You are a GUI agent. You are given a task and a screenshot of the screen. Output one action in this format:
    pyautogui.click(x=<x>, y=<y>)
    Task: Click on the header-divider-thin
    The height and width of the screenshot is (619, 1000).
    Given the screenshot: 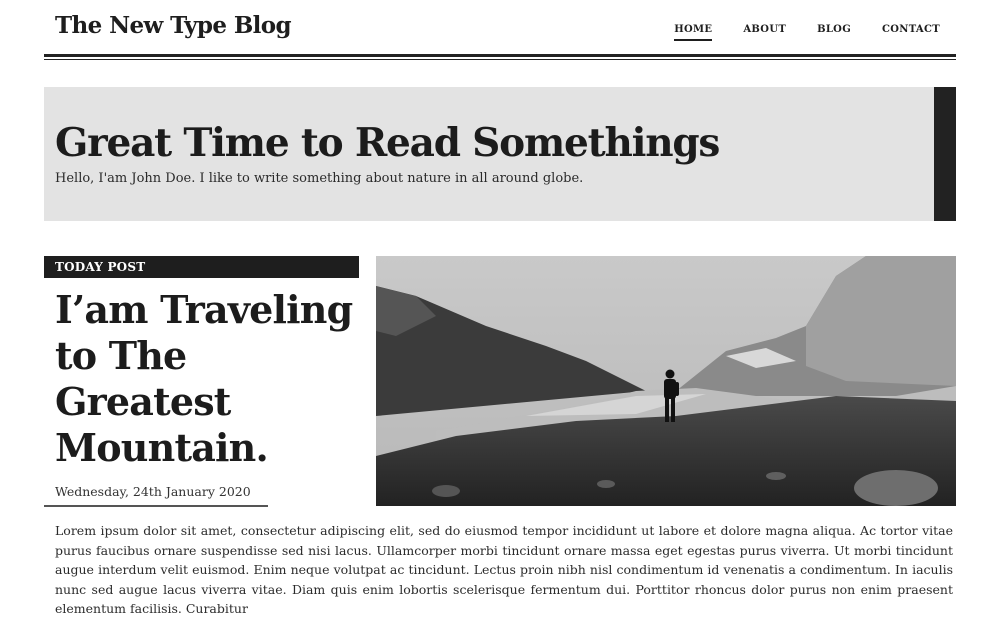 What is the action you would take?
    pyautogui.click(x=500, y=59)
    